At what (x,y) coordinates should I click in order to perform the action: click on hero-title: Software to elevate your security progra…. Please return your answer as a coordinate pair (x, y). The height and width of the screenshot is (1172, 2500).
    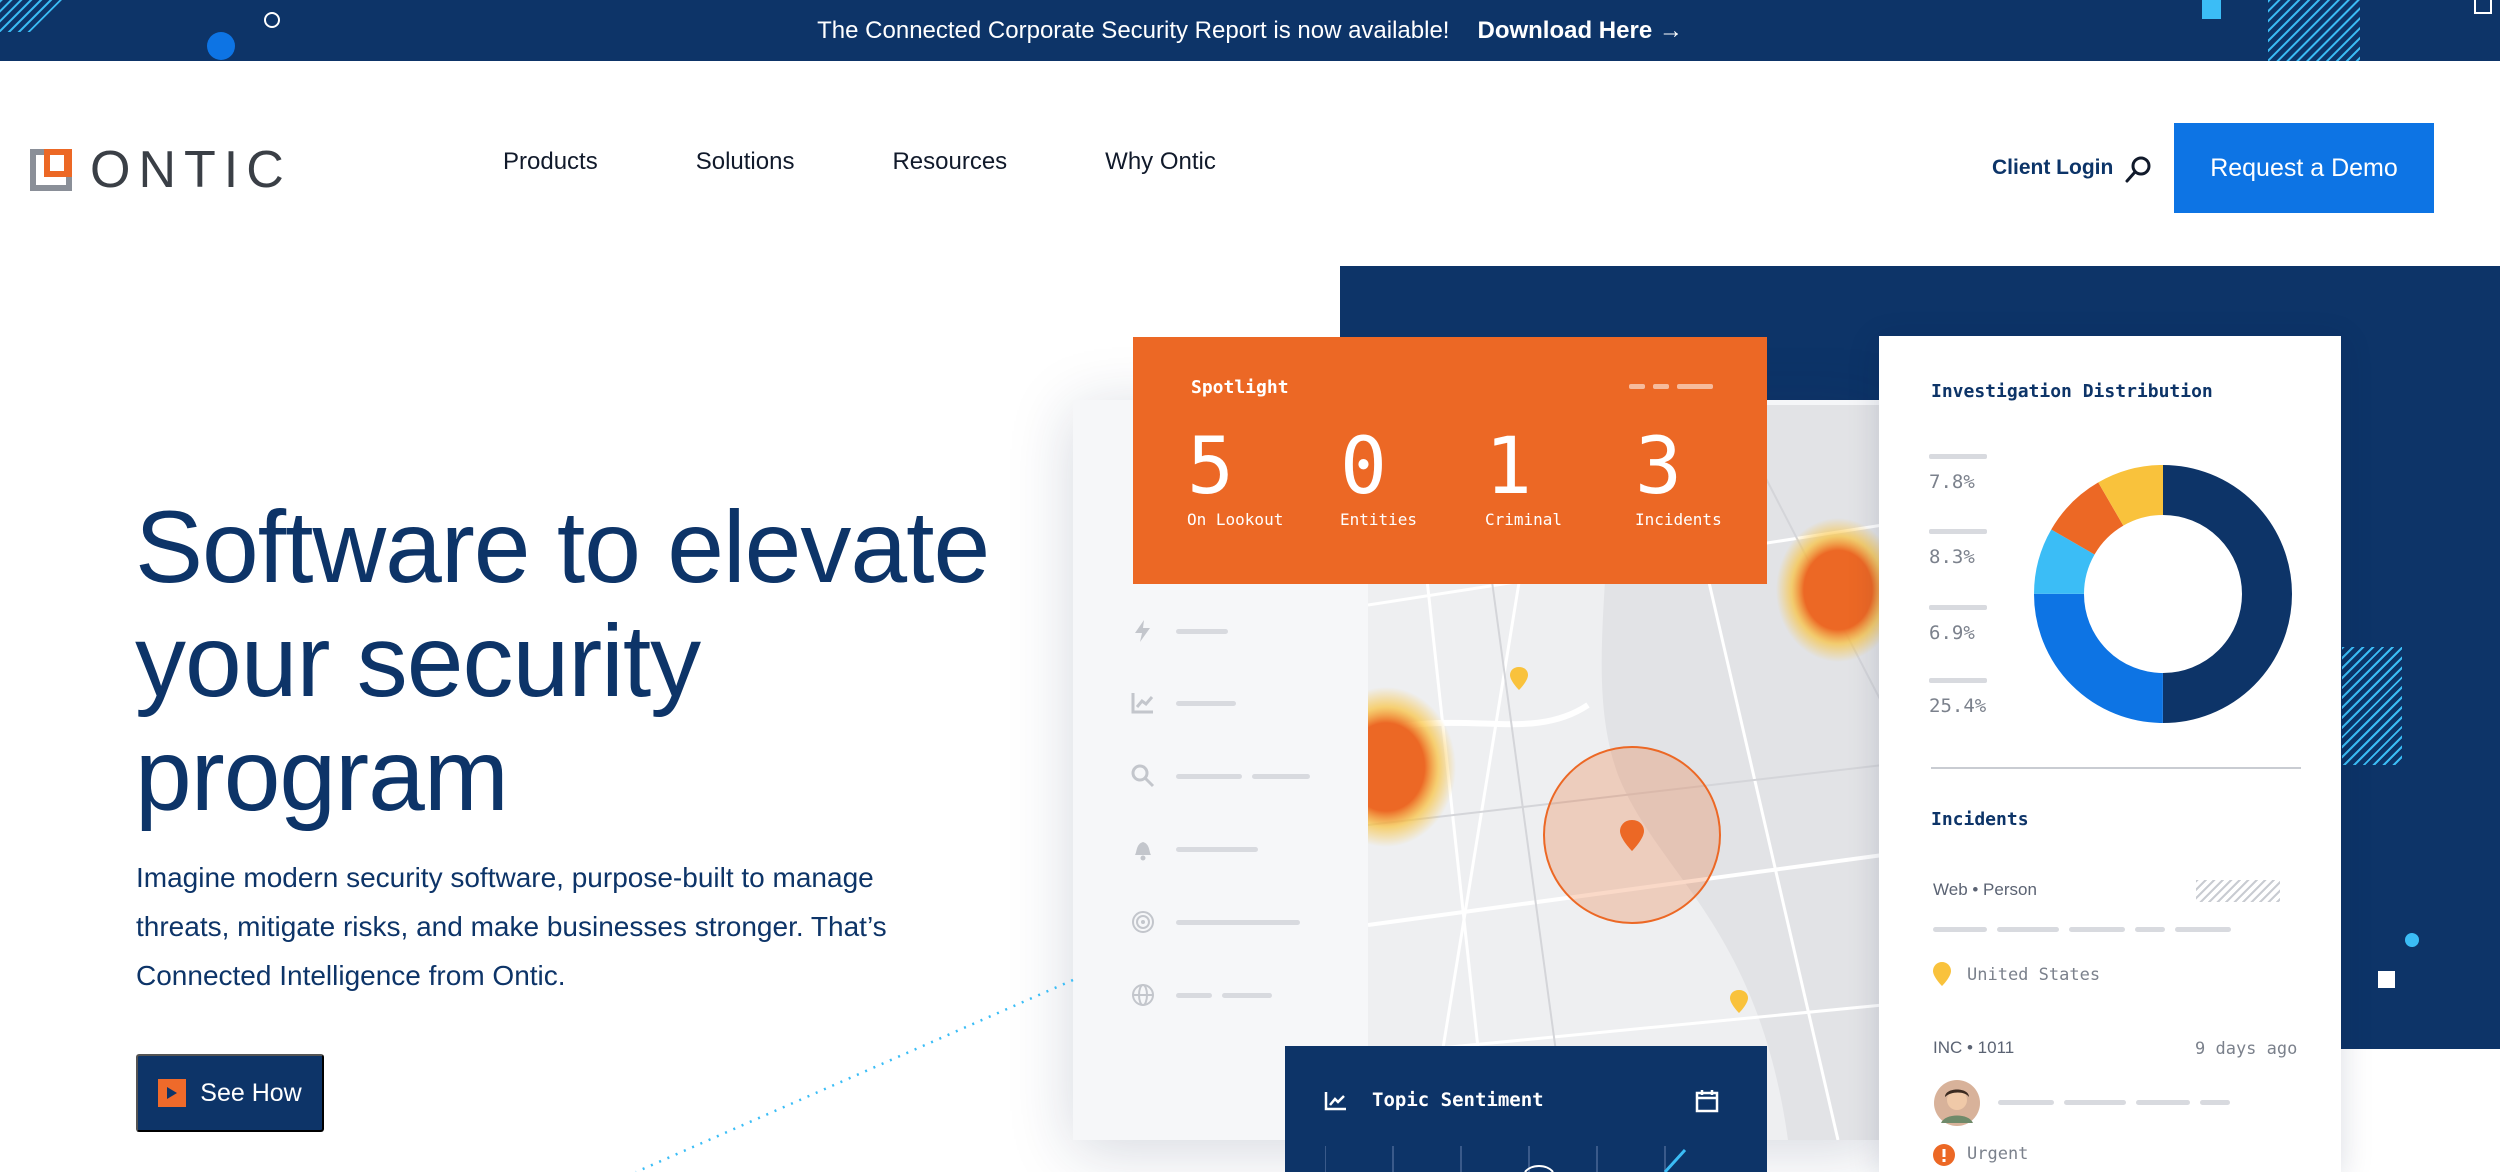
    Looking at the image, I should click on (605, 661).